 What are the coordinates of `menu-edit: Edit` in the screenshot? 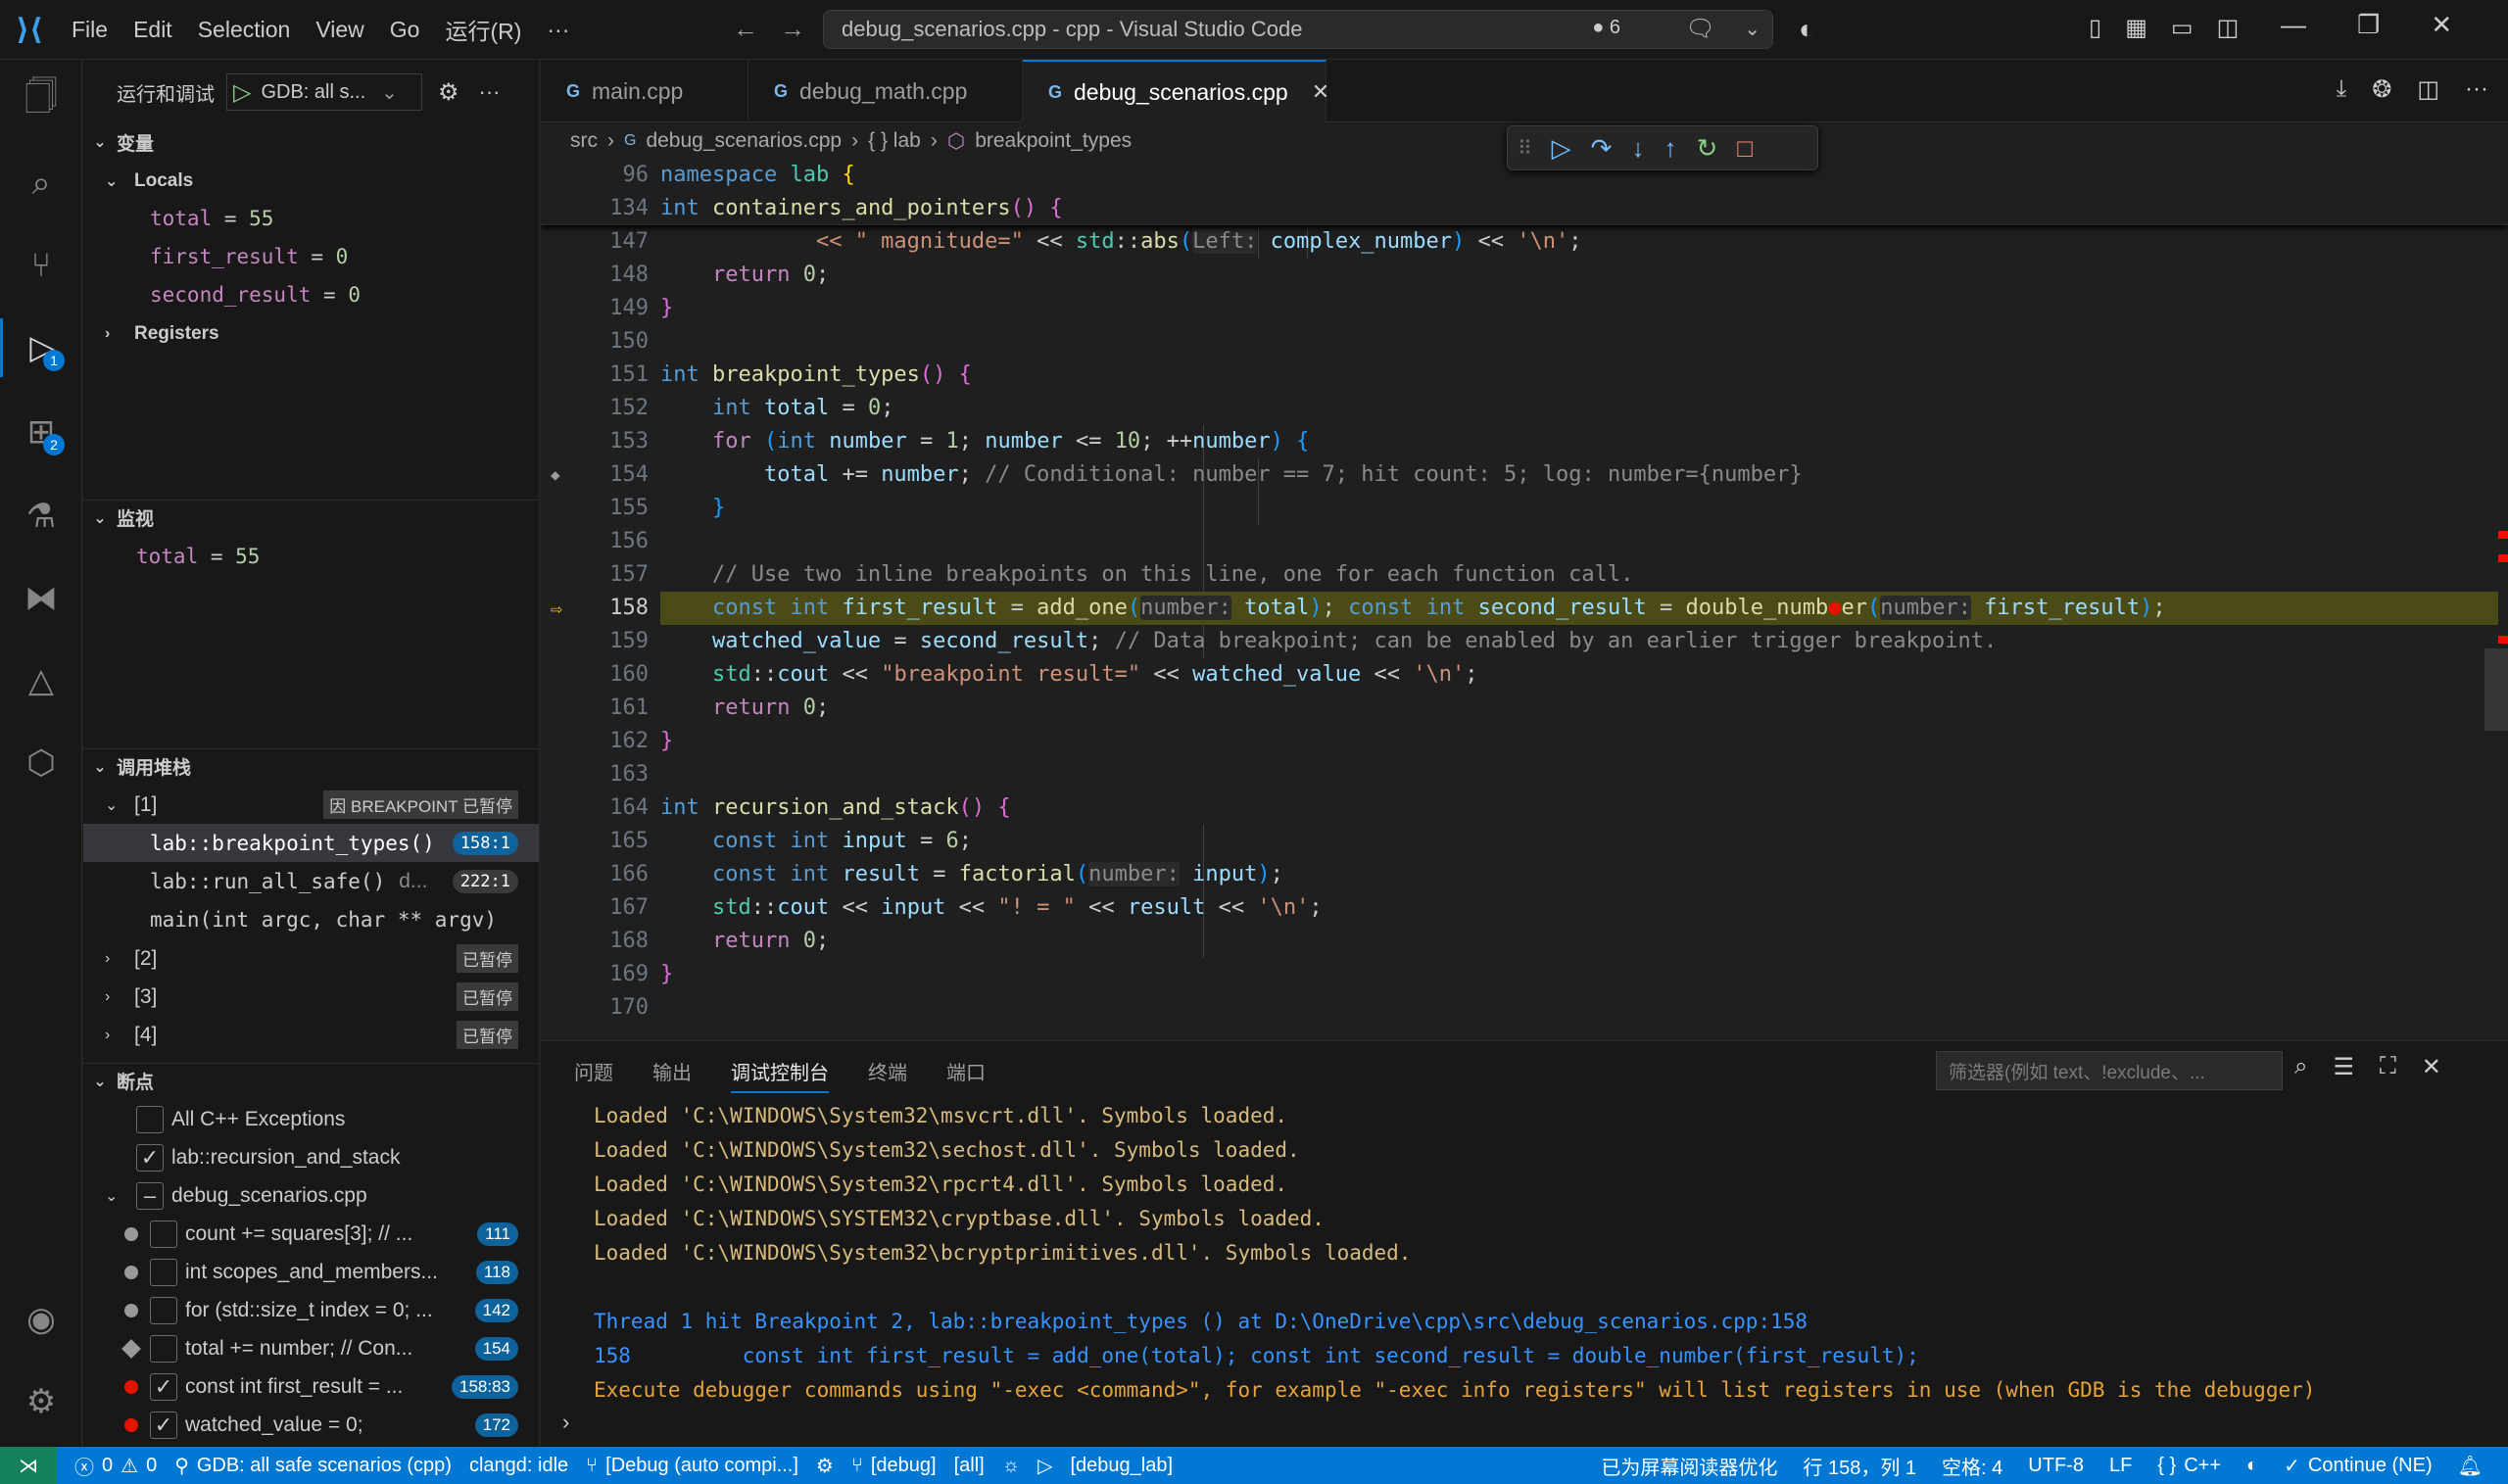 It's located at (153, 30).